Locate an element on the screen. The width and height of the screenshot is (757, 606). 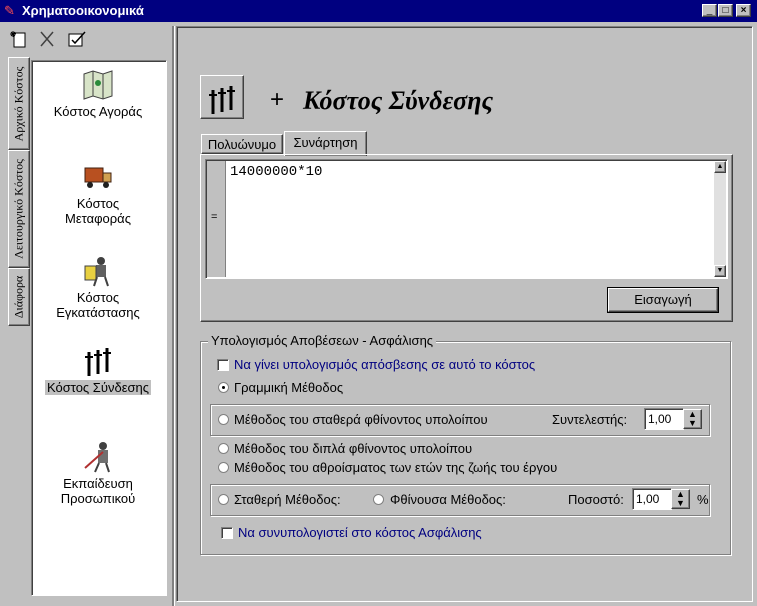
worker-icon is located at coordinates (96, 272).